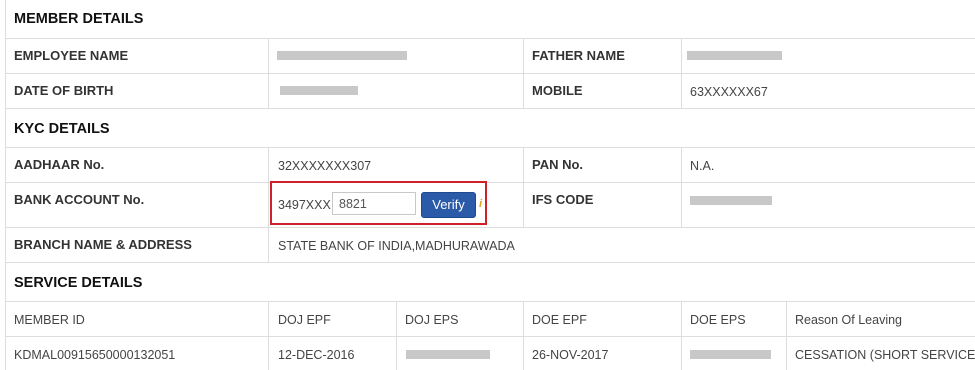  I want to click on column-header-reason-of-leaving: Reason Of Leaving, so click(849, 320).